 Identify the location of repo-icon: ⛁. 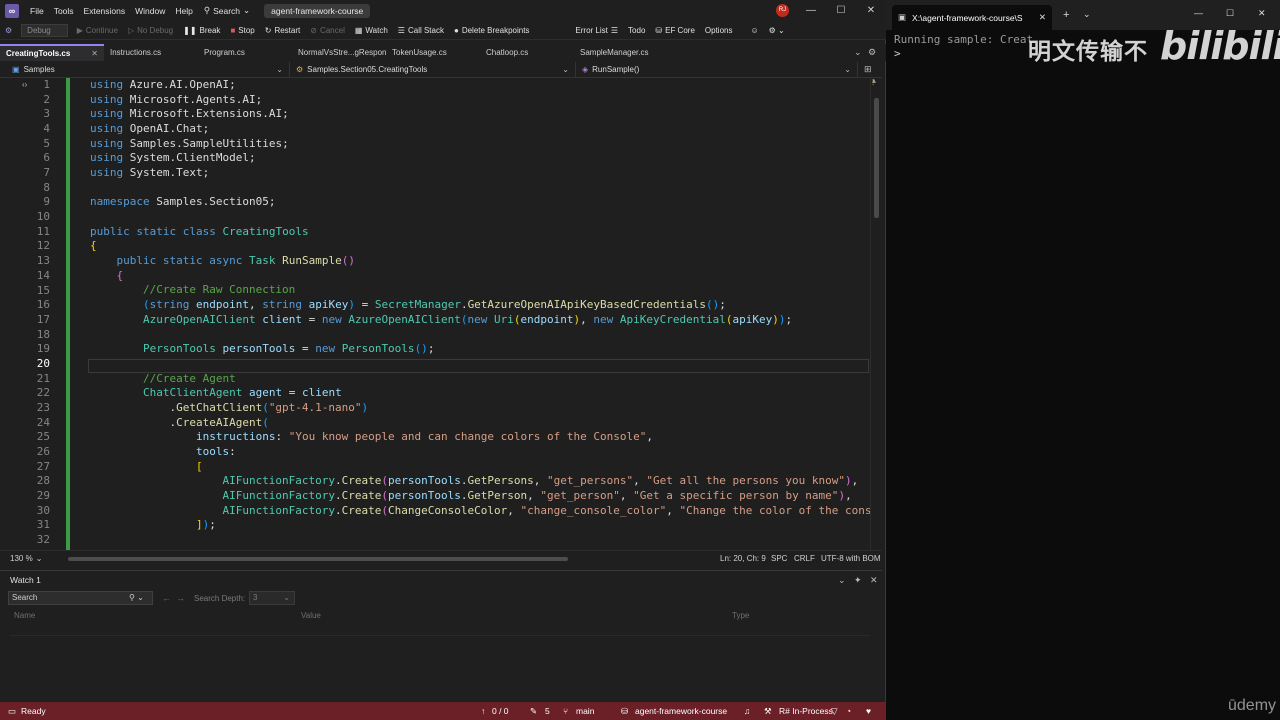
(624, 711).